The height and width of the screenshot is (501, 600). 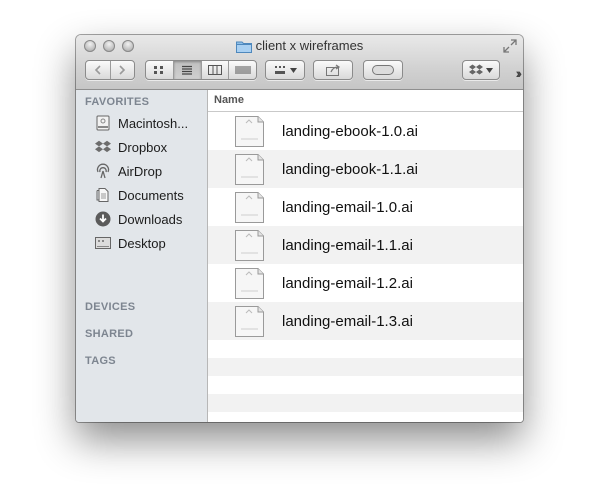 I want to click on toolbar: client x wireframes ››, so click(x=299, y=62).